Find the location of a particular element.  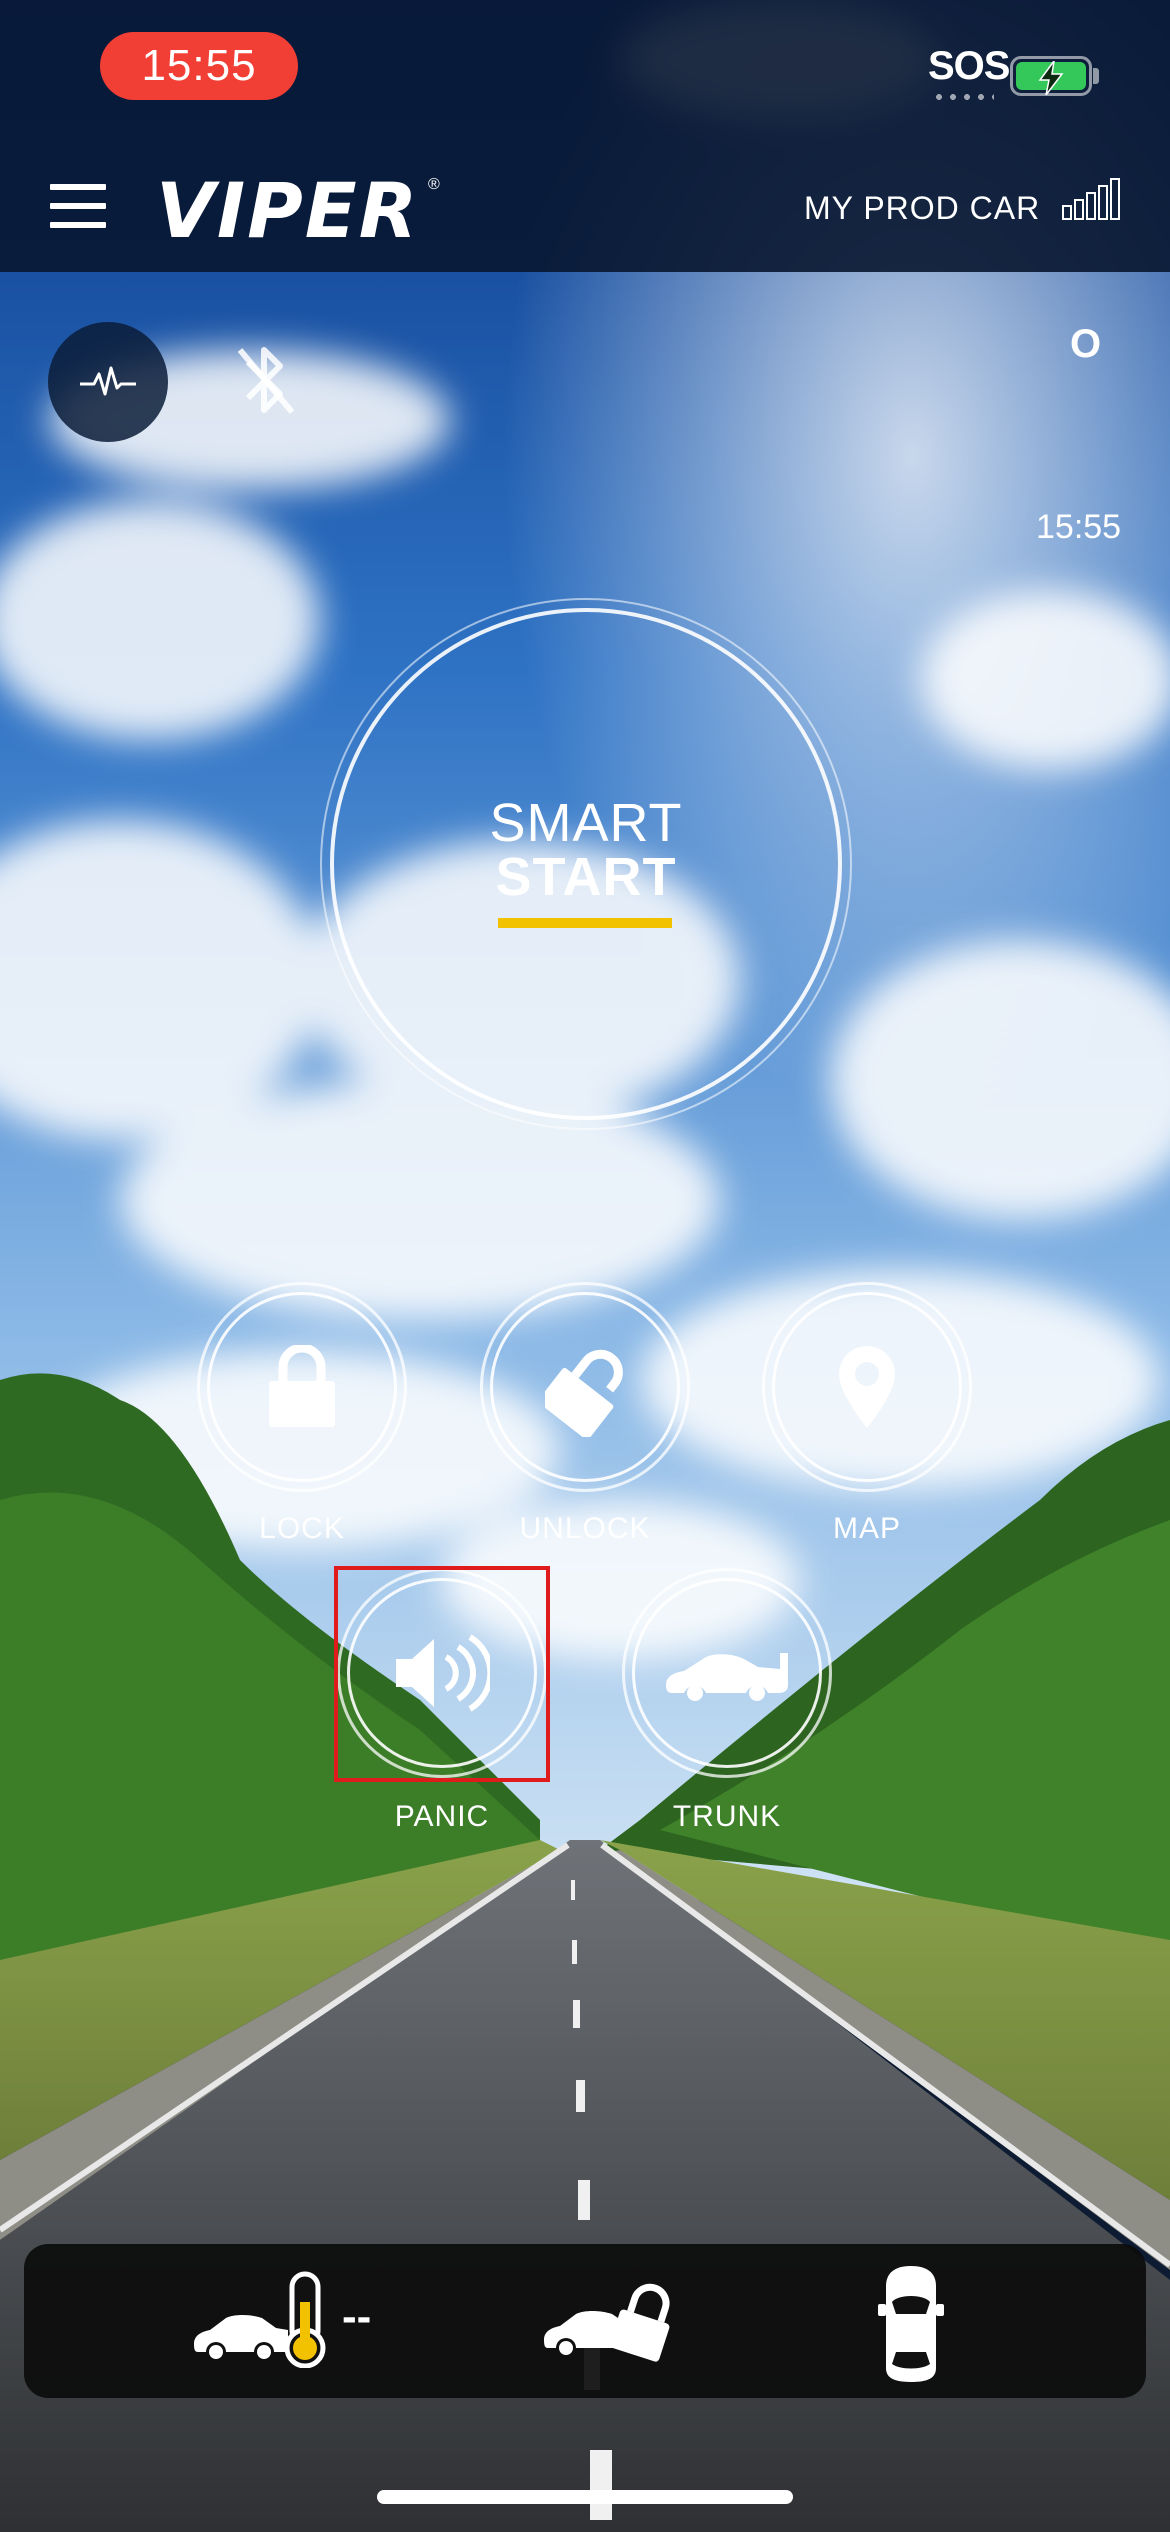

status-time: 15:55 is located at coordinates (199, 65).